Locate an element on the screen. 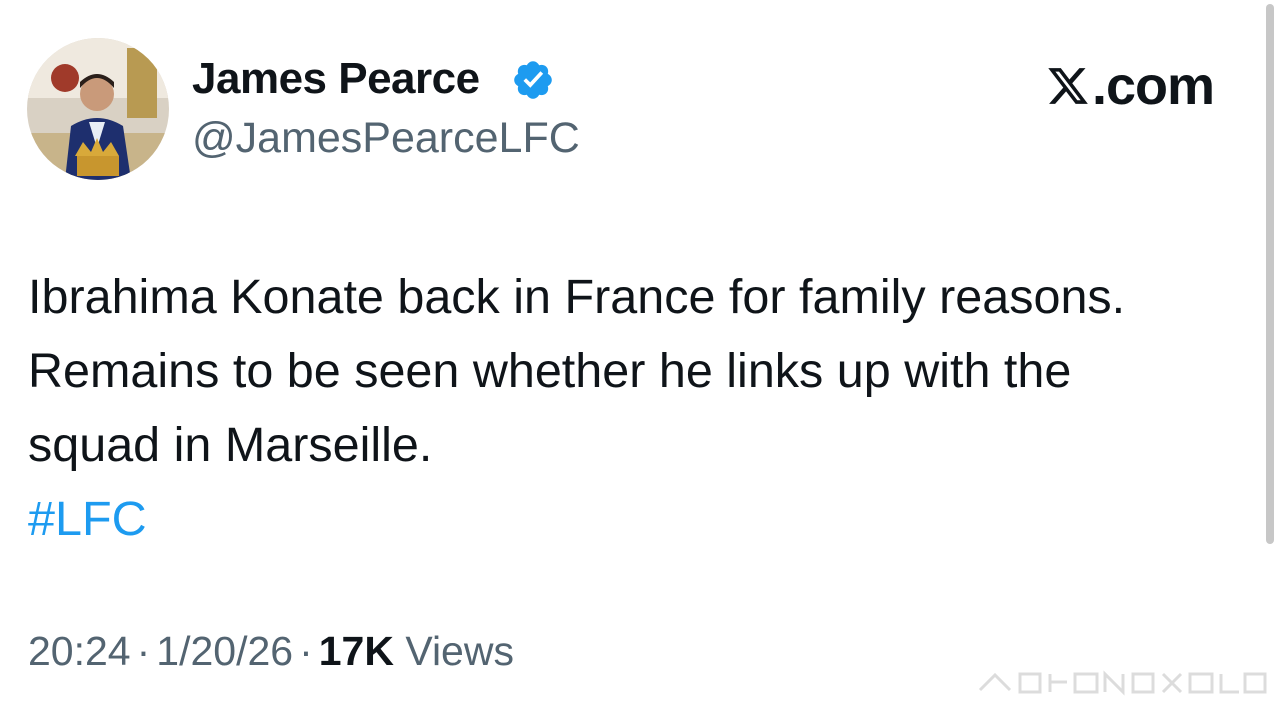 The image size is (1284, 713). x-brand-mark: .com is located at coordinates (1130, 86).